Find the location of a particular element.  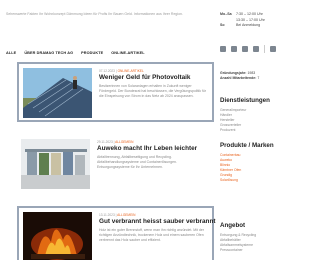

social-links is located at coordinates (248, 49).